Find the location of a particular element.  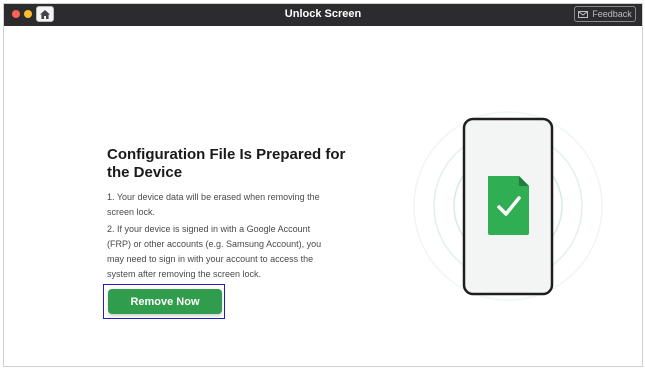

phone-illustration is located at coordinates (508, 206).